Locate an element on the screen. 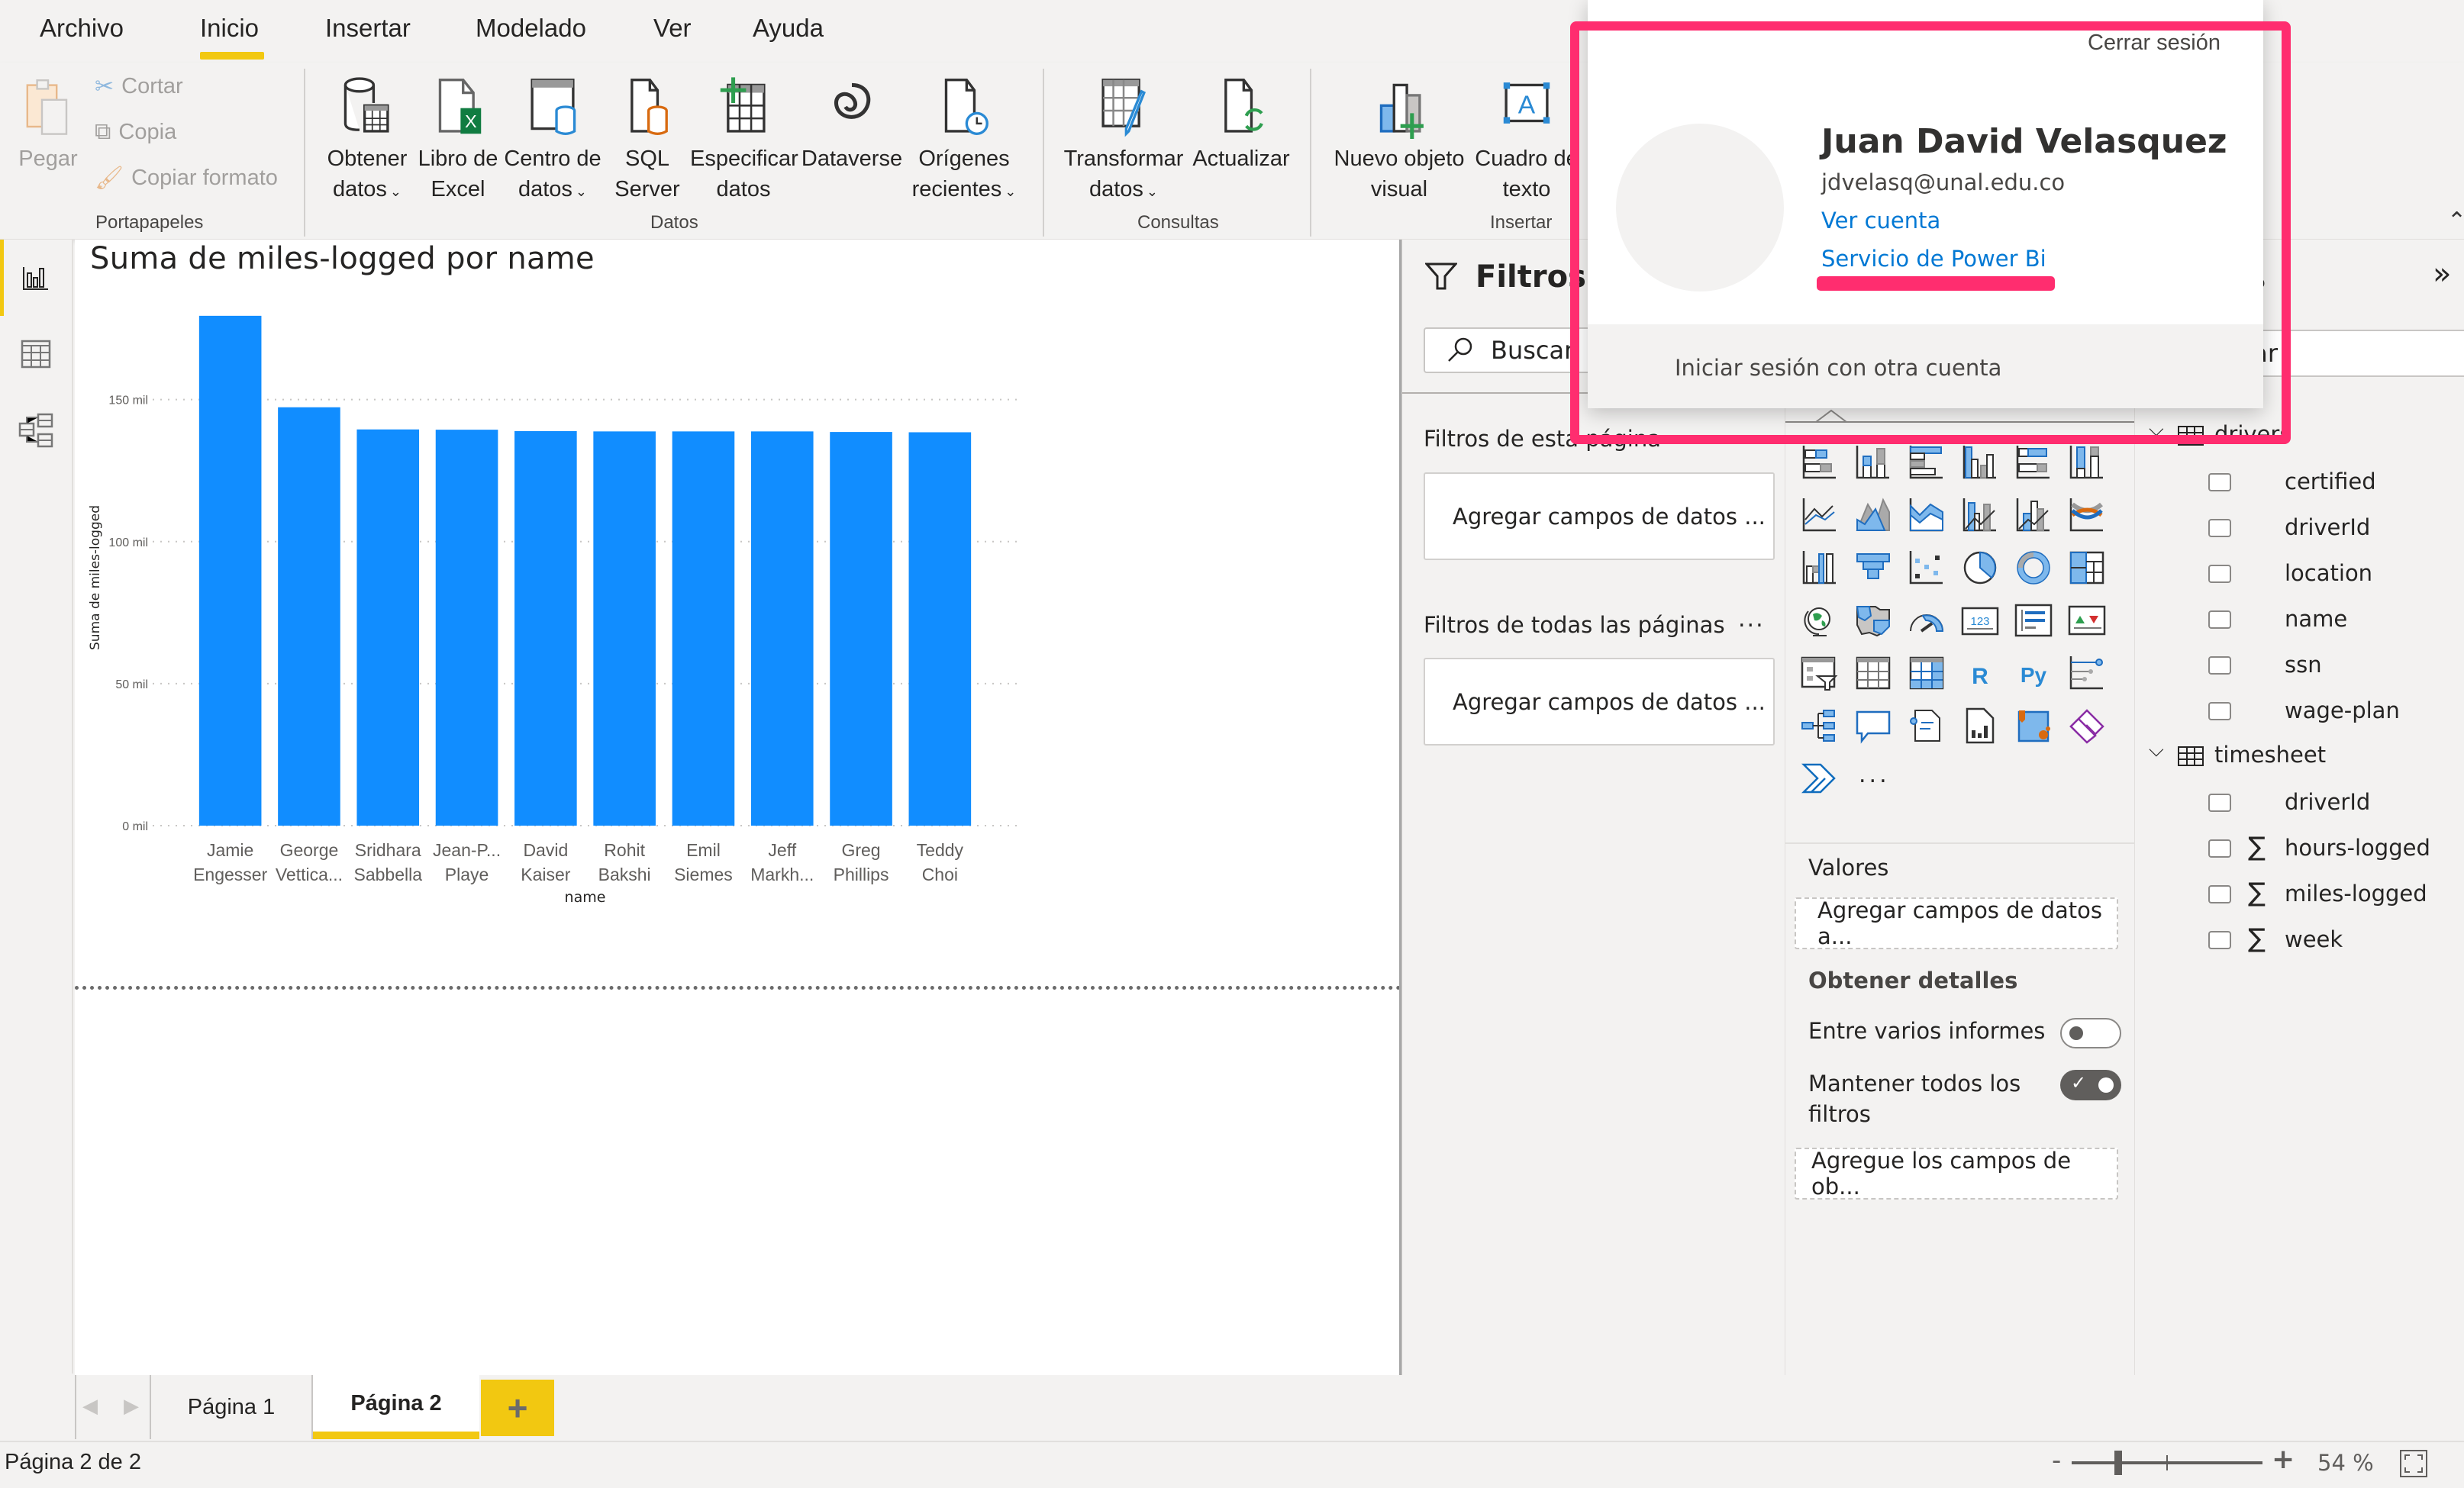 The height and width of the screenshot is (1488, 2464). table-icon is located at coordinates (1873, 673).